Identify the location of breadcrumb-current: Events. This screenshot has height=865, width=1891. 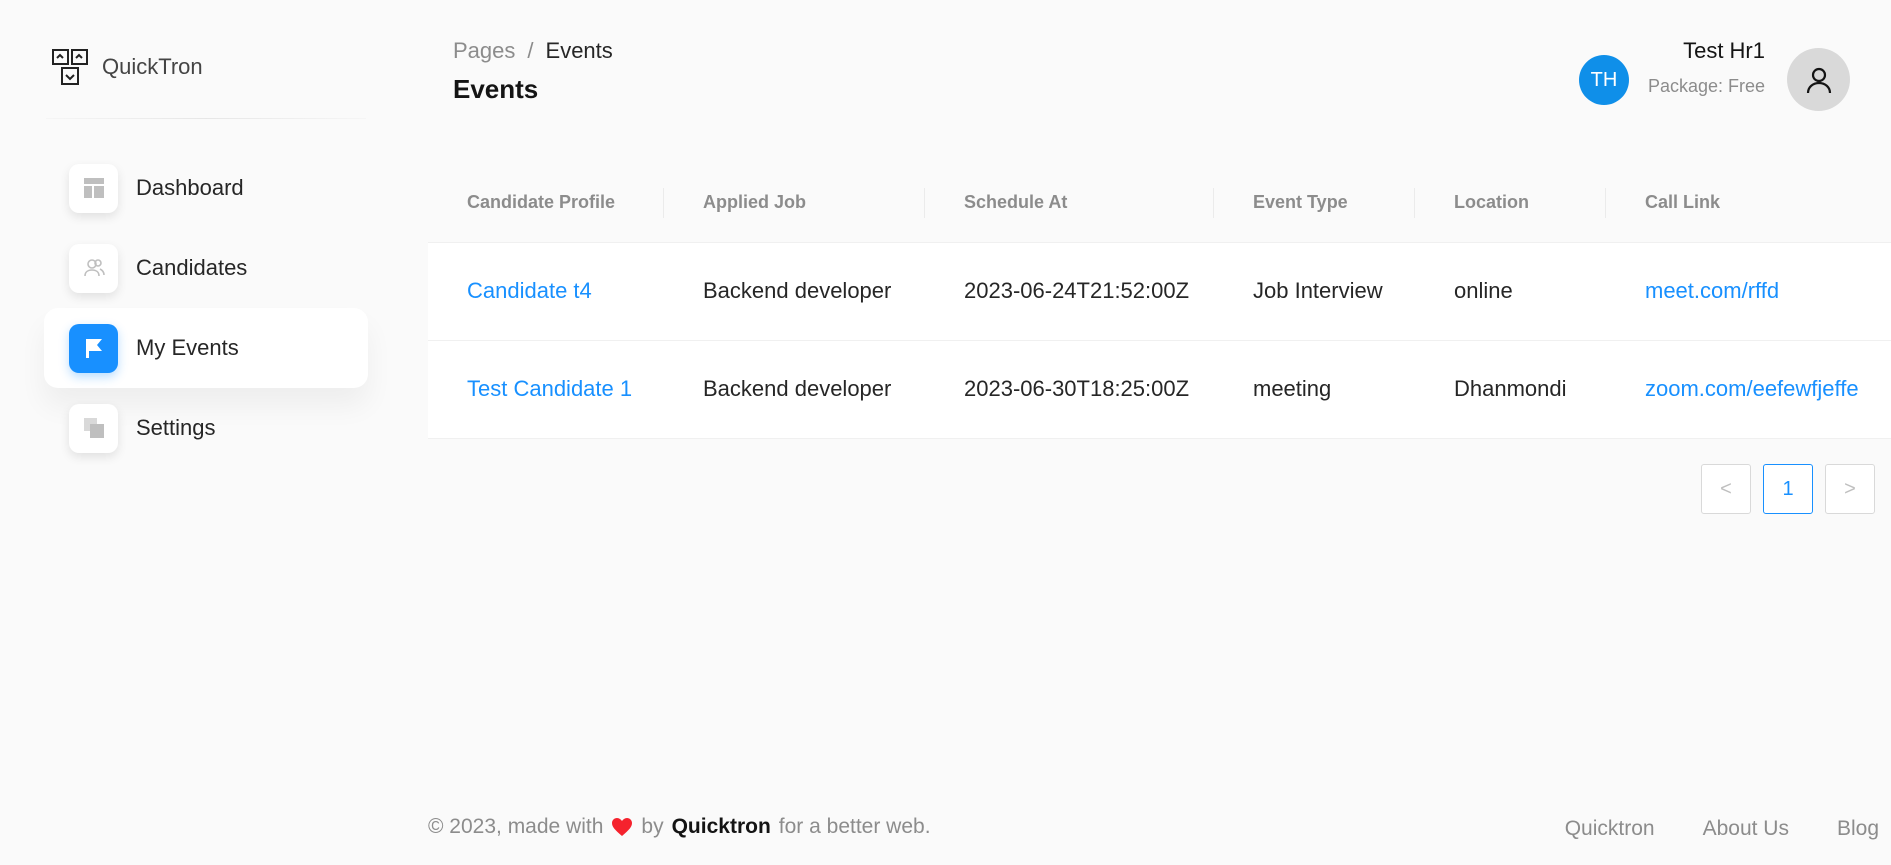
(579, 50).